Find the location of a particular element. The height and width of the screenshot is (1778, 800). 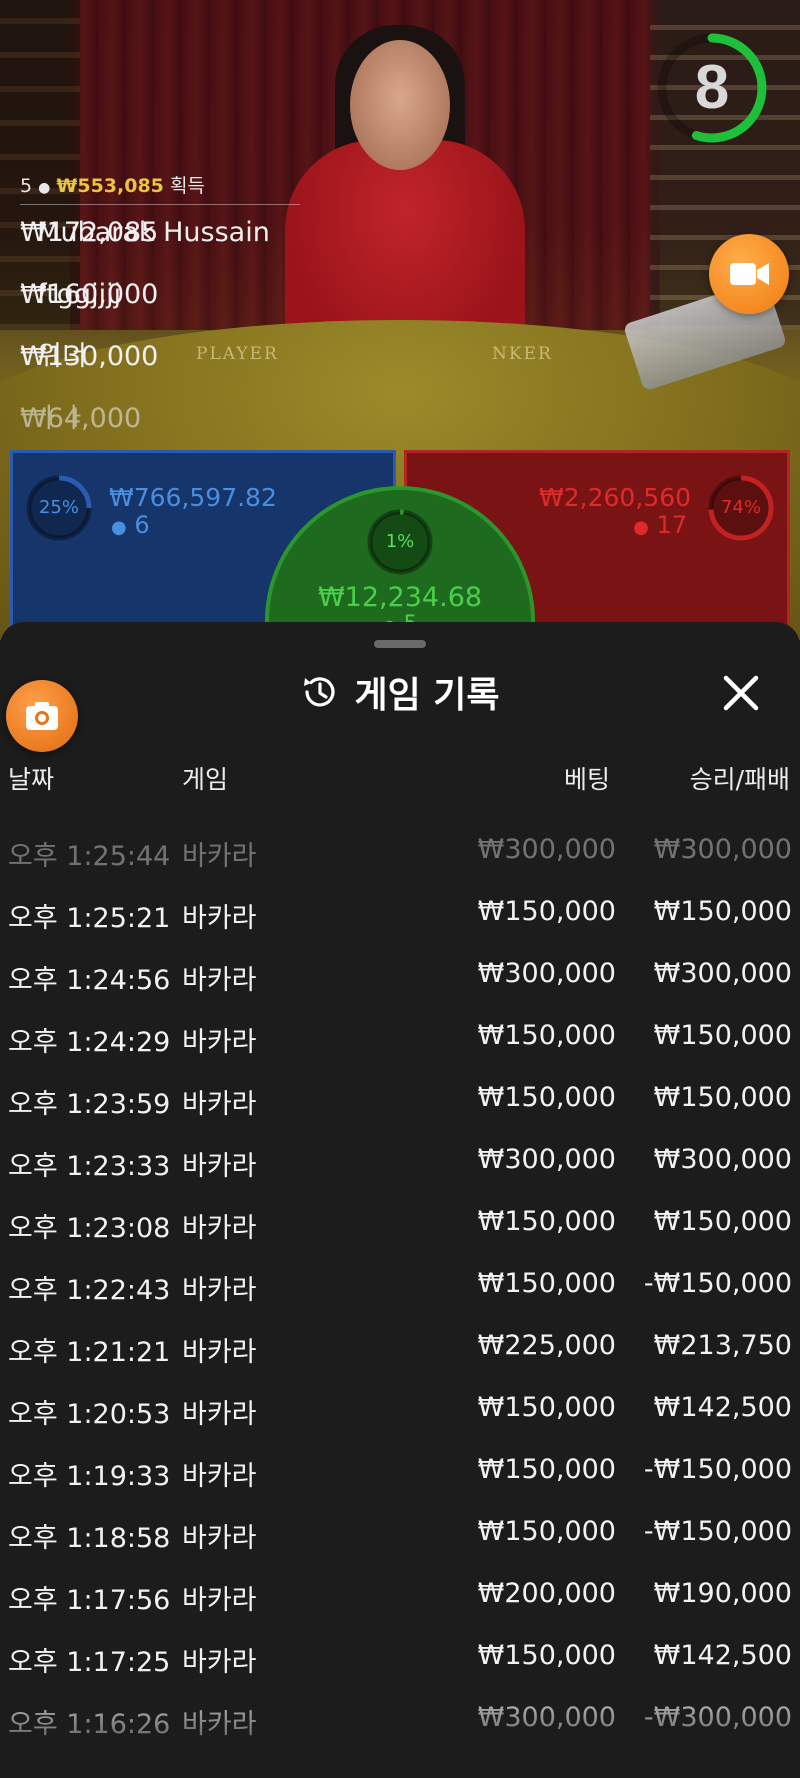

winner-name: ftggjjjj is located at coordinates (79, 294).